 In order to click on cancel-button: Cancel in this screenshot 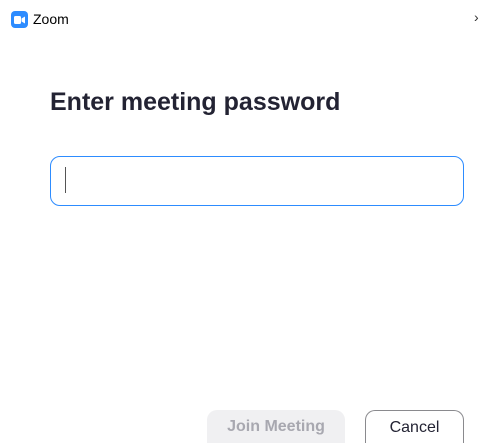, I will do `click(414, 426)`.